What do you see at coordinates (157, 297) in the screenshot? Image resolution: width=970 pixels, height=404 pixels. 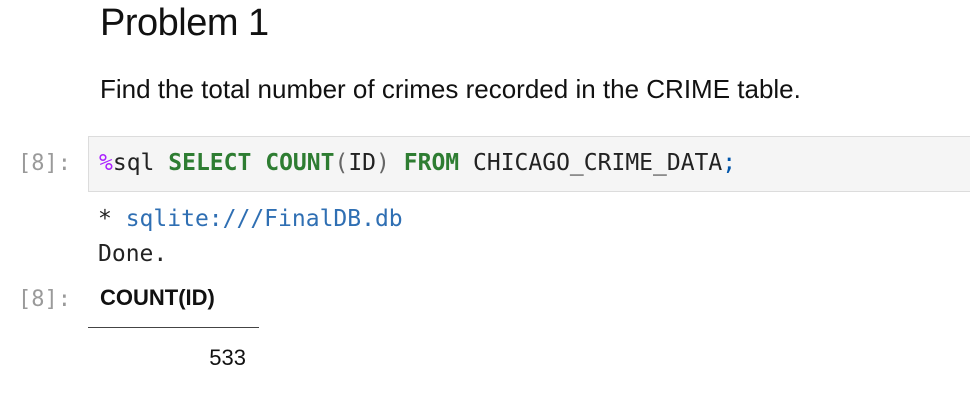 I see `result-column-header: COUNT(ID)` at bounding box center [157, 297].